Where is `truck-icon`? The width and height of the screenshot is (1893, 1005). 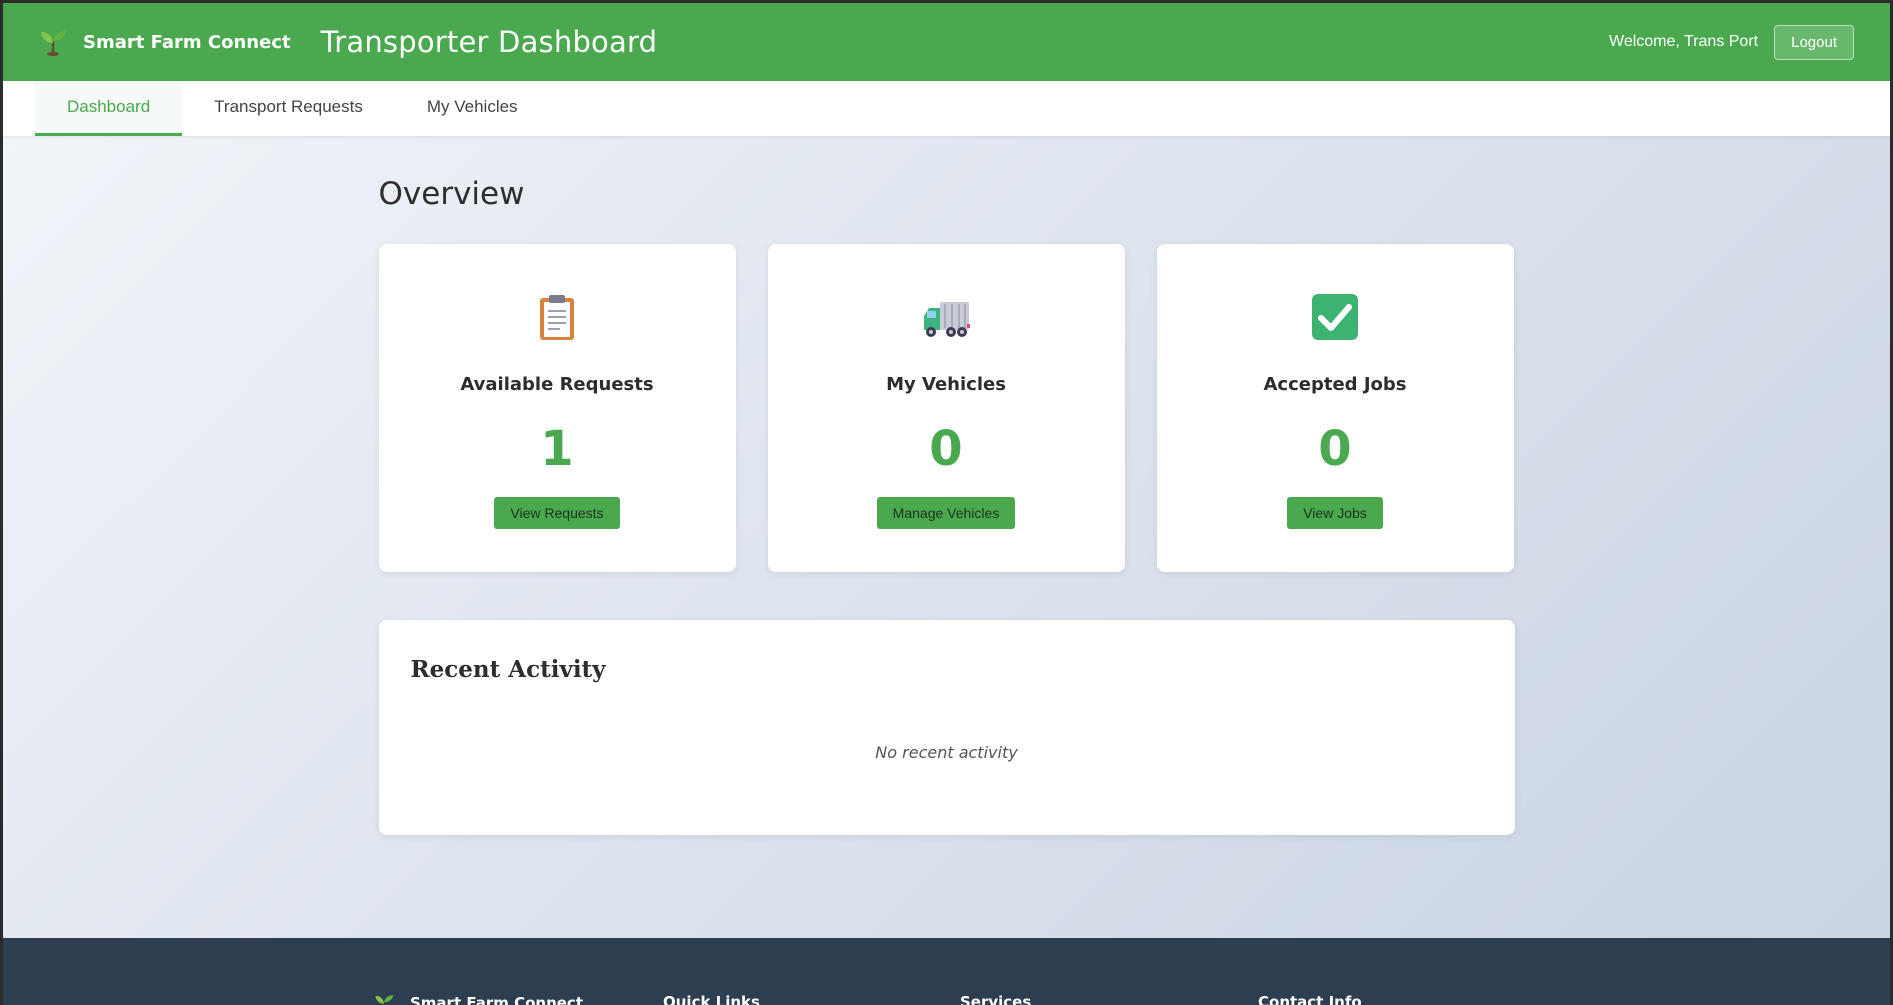 truck-icon is located at coordinates (947, 319).